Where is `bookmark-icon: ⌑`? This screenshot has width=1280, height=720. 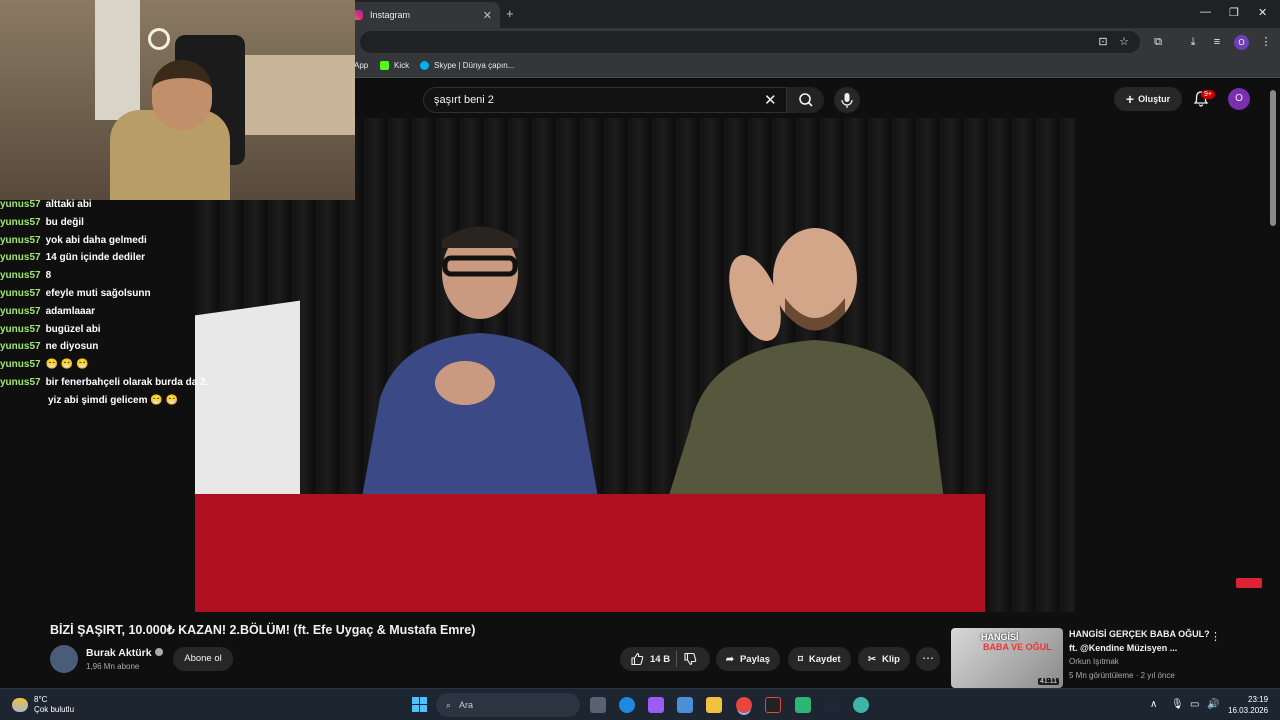 bookmark-icon: ⌑ is located at coordinates (800, 659).